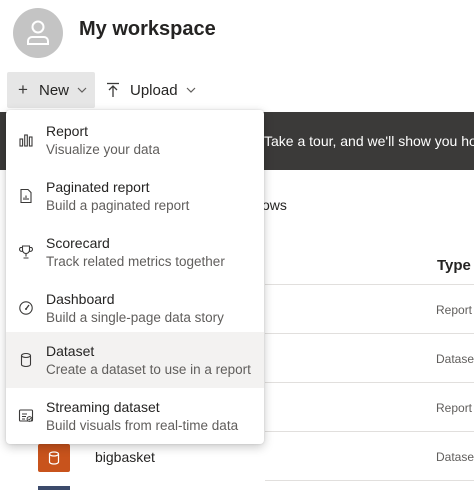 This screenshot has height=490, width=474. What do you see at coordinates (26, 415) in the screenshot?
I see `streaming-dataset-icon` at bounding box center [26, 415].